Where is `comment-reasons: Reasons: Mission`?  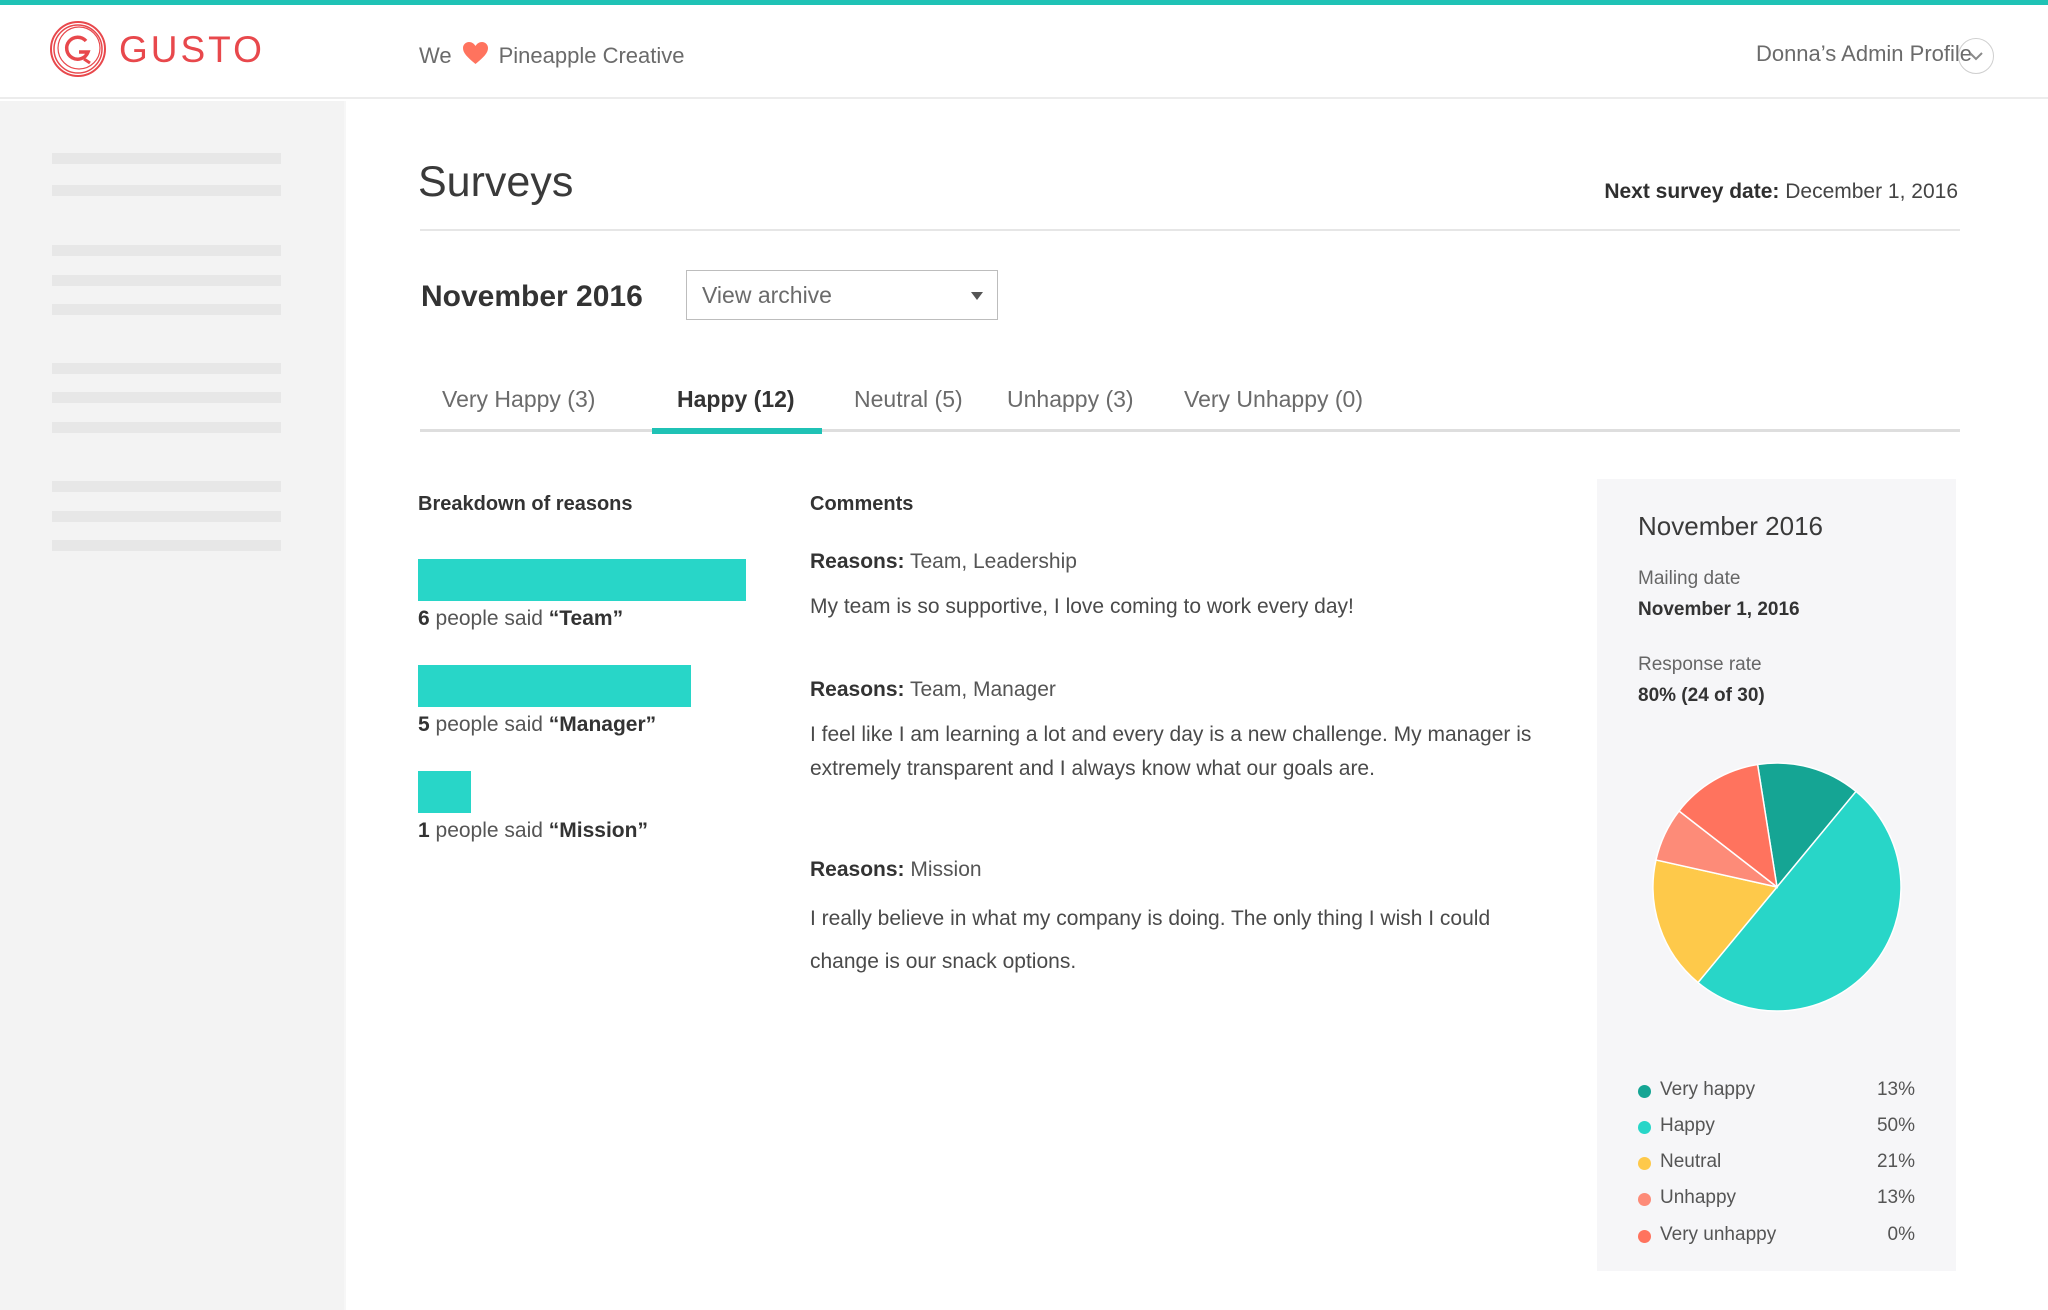
comment-reasons: Reasons: Mission is located at coordinates (1180, 869).